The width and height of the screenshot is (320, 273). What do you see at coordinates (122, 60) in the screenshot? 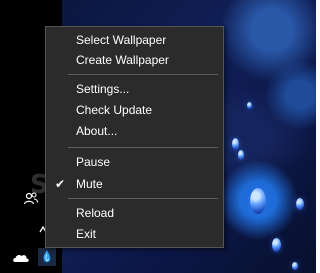
I see `menu-item-label: Create Wallpaper` at bounding box center [122, 60].